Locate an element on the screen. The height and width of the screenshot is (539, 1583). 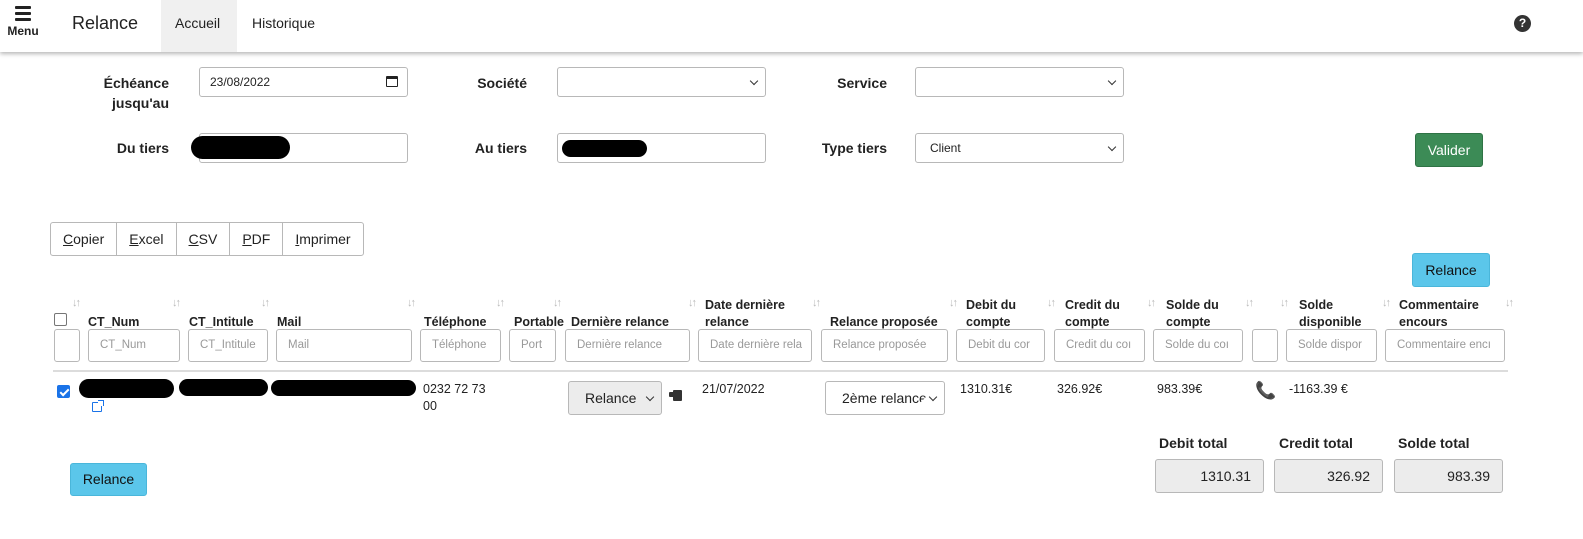
cell-solde-disponible: -1163.39 € is located at coordinates (1318, 389).